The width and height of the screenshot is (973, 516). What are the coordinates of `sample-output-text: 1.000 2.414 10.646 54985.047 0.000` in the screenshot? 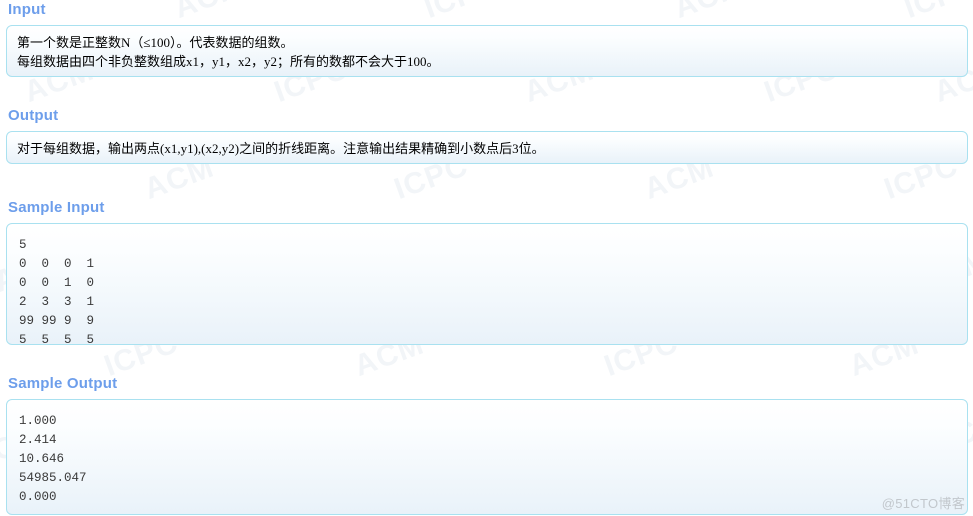 It's located at (53, 459).